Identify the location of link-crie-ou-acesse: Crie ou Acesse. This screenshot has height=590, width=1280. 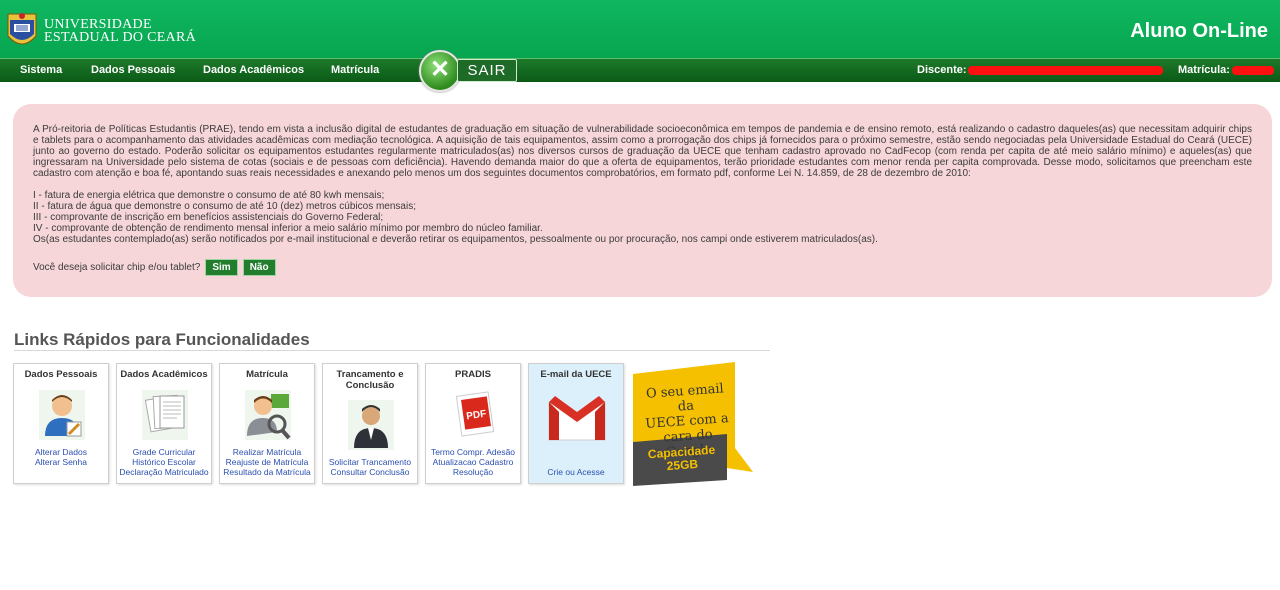
(576, 472).